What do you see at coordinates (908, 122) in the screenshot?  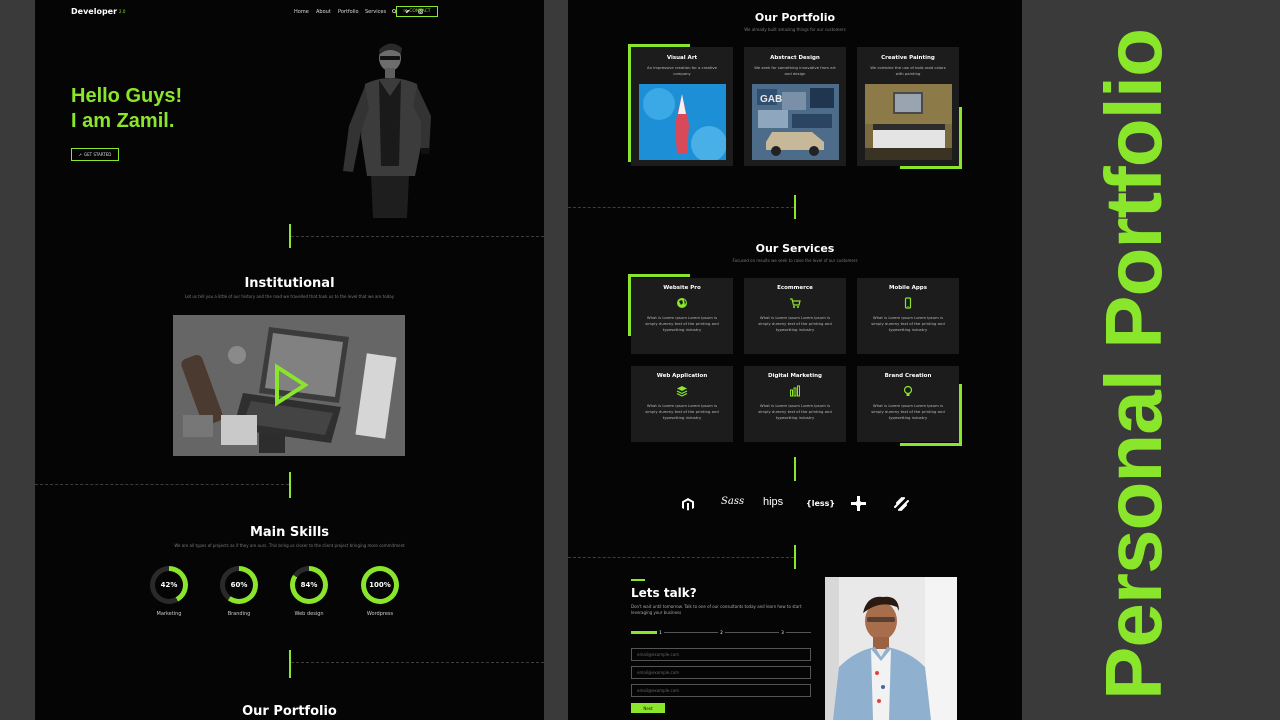 I see `creative-painting-image` at bounding box center [908, 122].